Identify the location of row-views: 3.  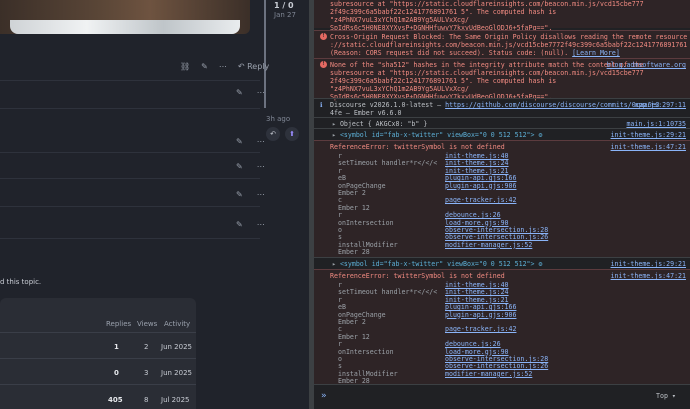
(146, 373).